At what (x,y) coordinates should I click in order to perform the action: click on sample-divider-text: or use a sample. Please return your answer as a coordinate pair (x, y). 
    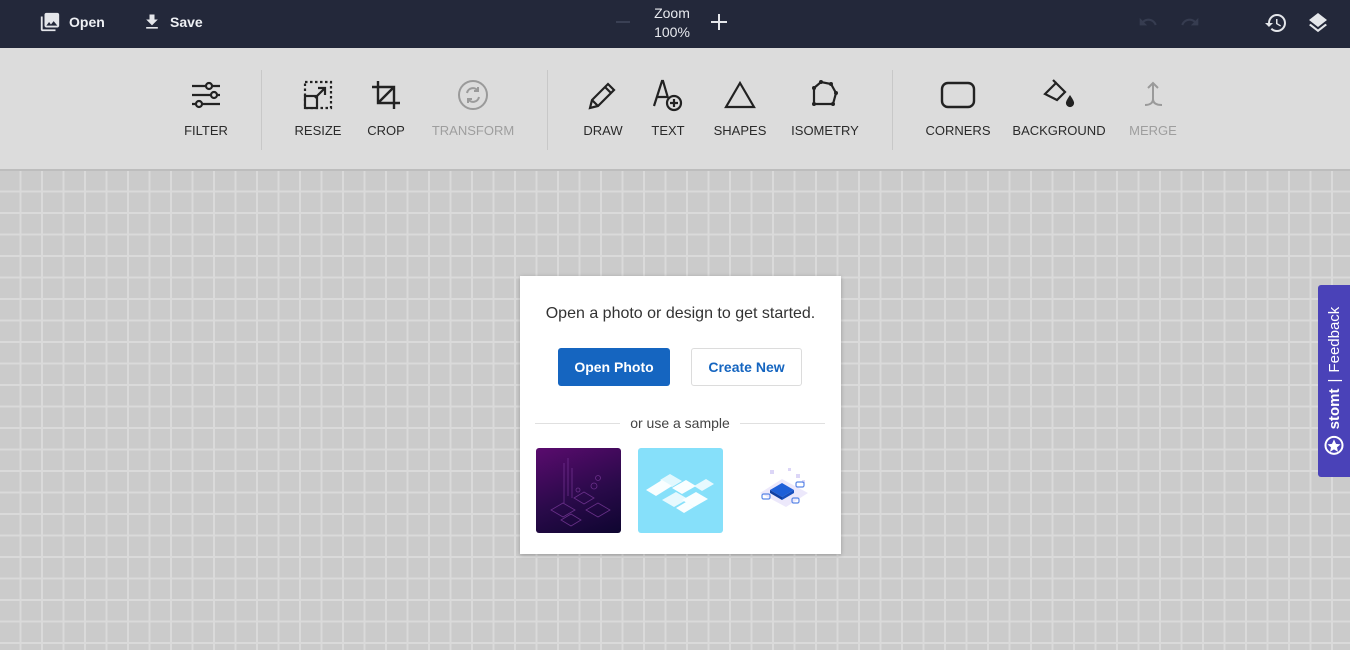
    Looking at the image, I should click on (680, 423).